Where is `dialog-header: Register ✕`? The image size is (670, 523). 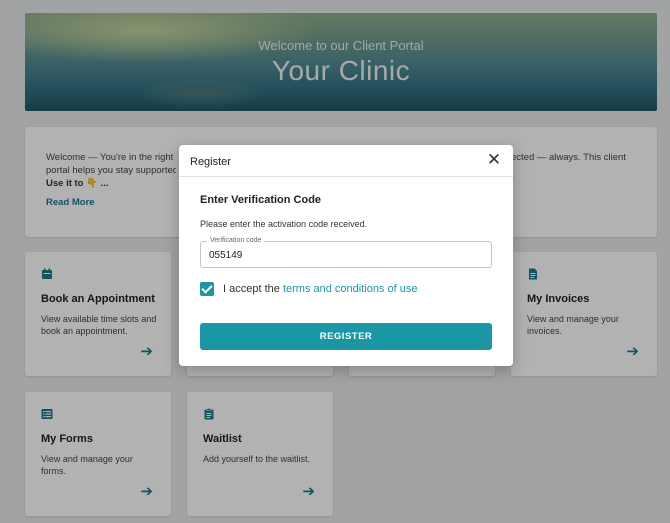 dialog-header: Register ✕ is located at coordinates (346, 161).